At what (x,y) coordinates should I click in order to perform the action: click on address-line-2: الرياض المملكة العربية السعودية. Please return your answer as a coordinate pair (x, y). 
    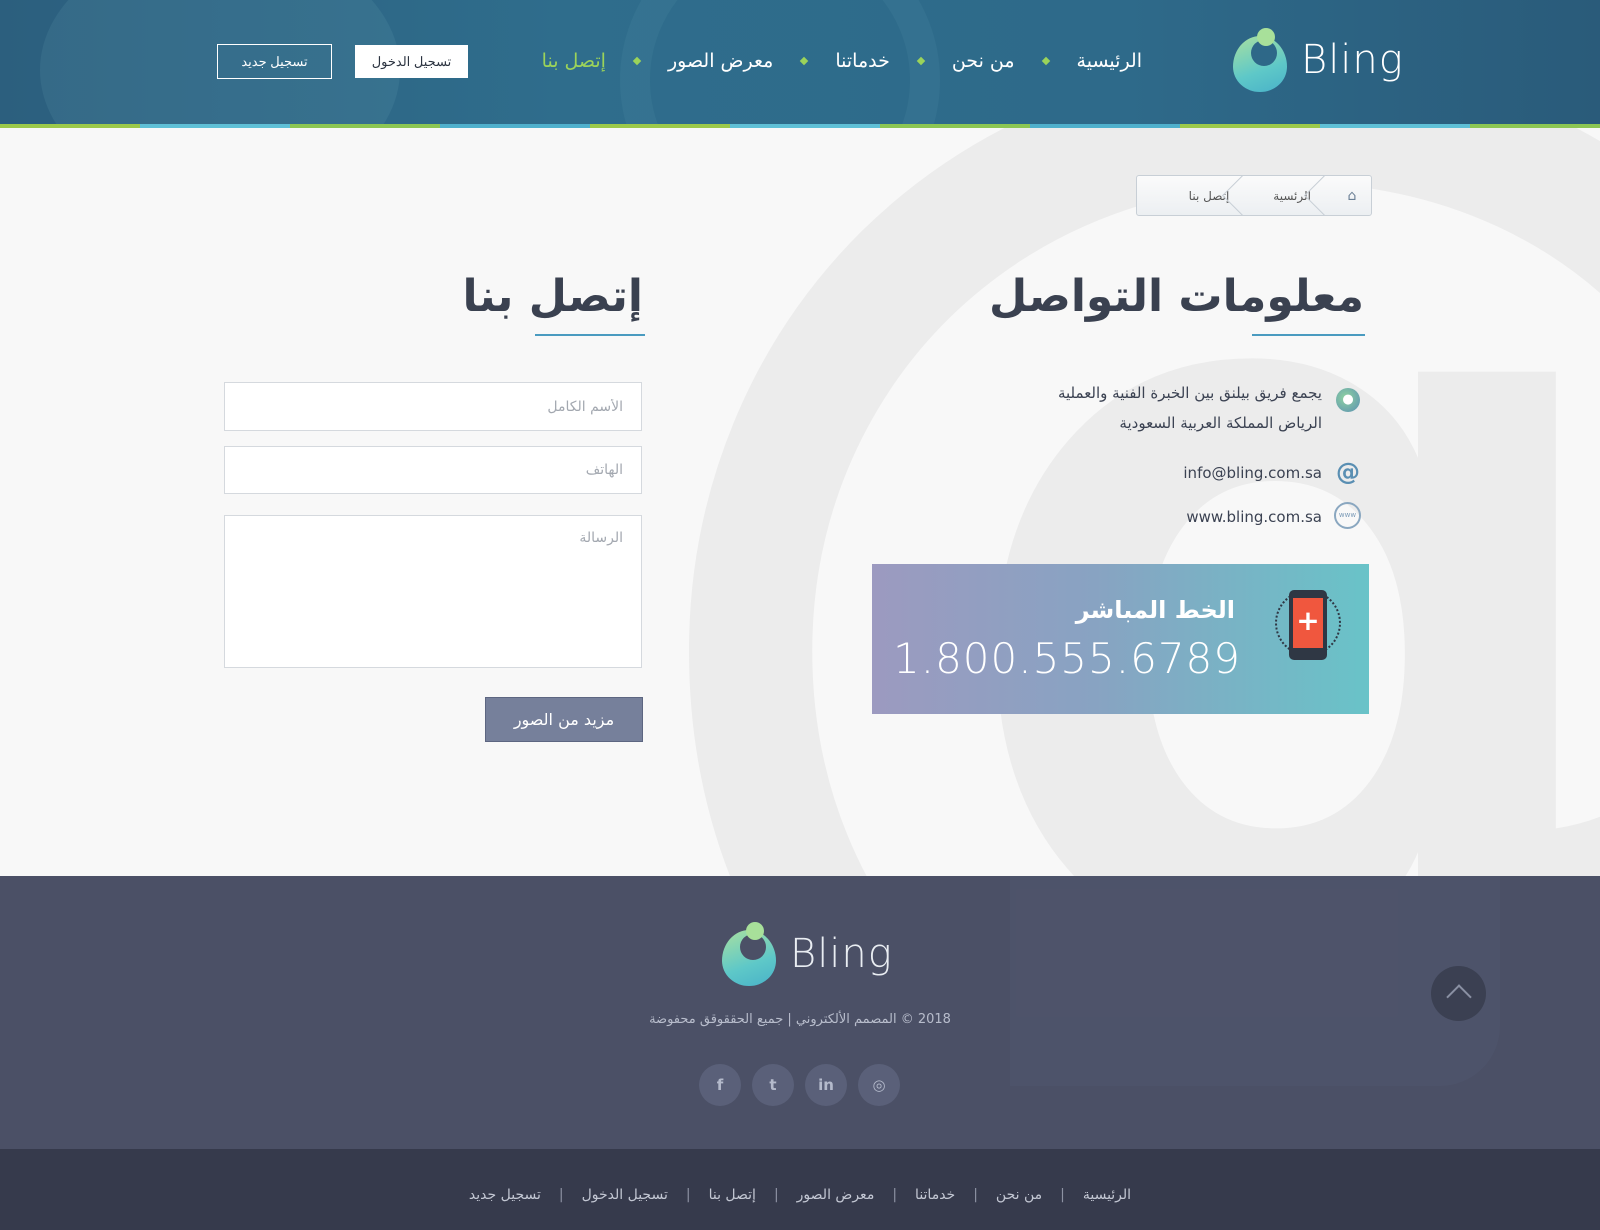
    Looking at the image, I should click on (1220, 423).